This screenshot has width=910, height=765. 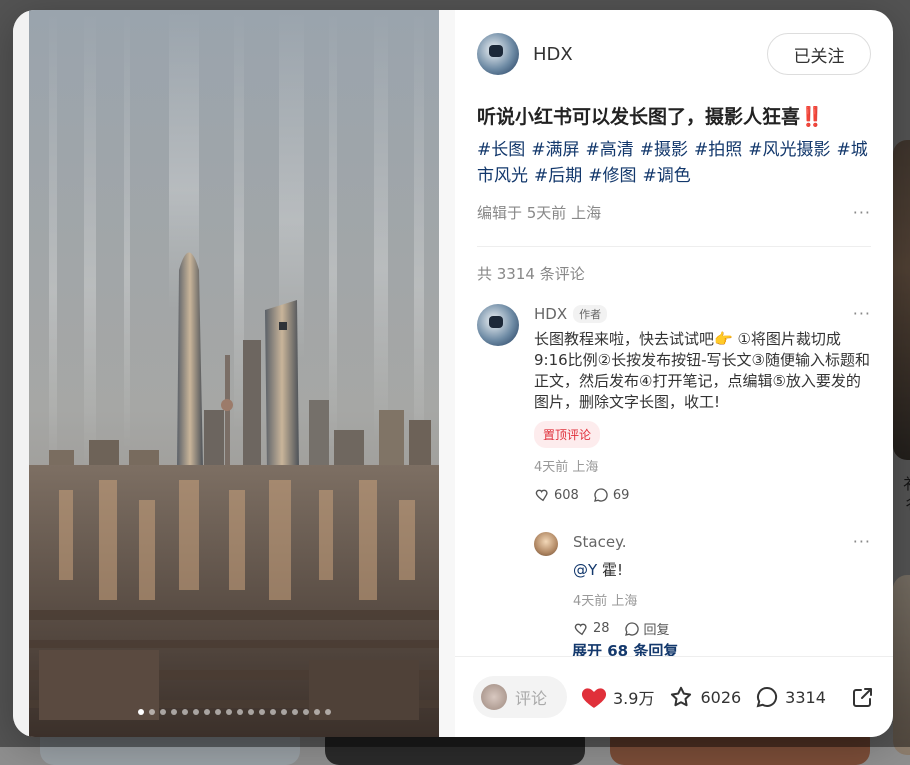 I want to click on like-button: 3.9万, so click(x=617, y=697).